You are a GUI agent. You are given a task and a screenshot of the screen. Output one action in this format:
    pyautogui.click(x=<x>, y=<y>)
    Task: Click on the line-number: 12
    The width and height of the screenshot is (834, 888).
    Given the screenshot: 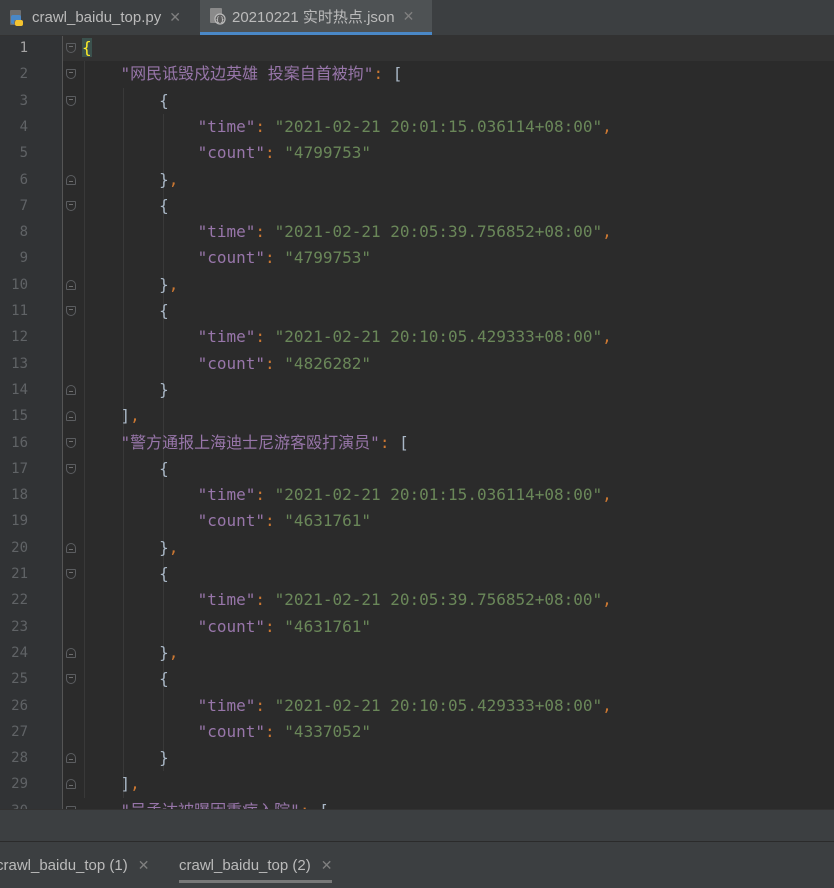 What is the action you would take?
    pyautogui.click(x=19, y=337)
    